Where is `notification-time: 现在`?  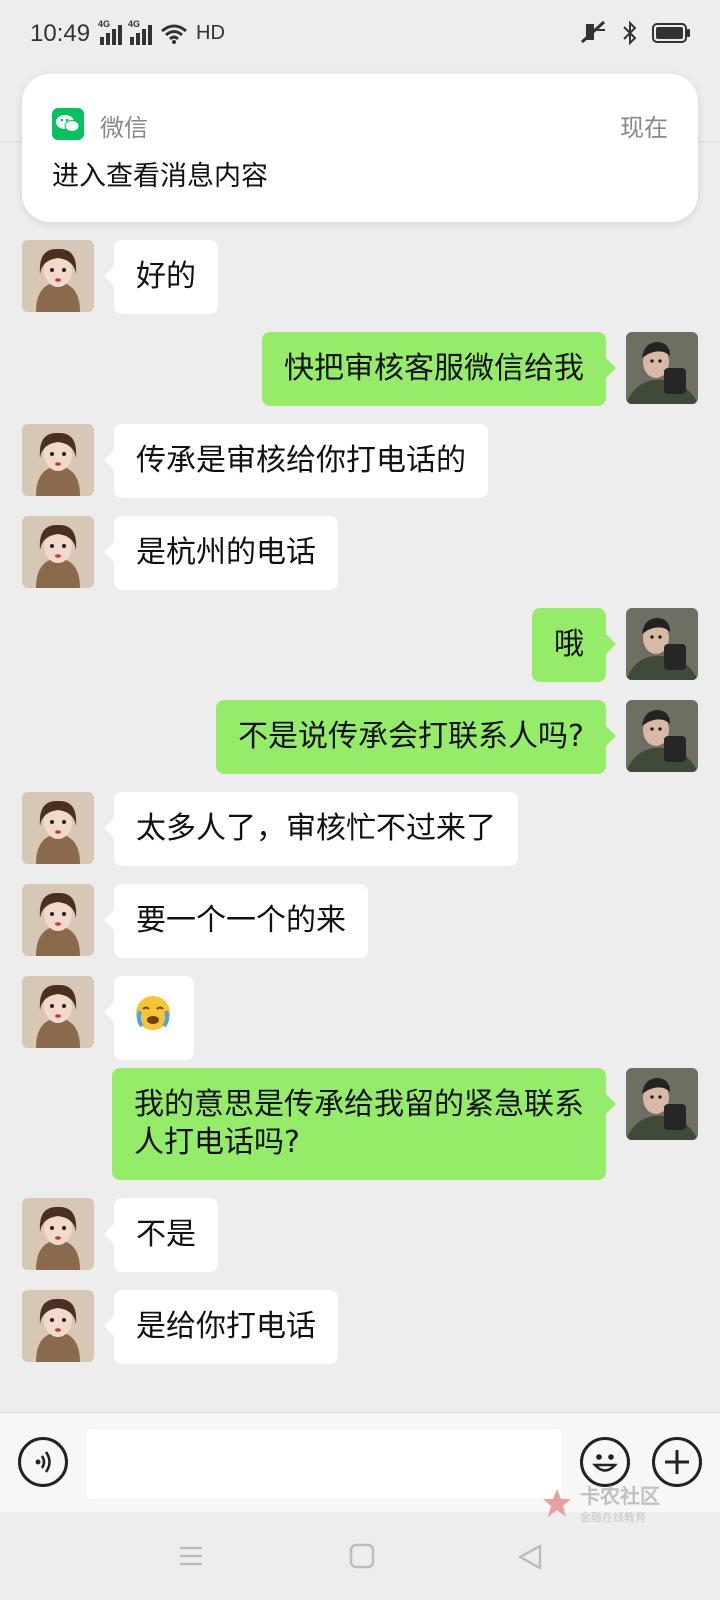
notification-time: 现在 is located at coordinates (644, 128).